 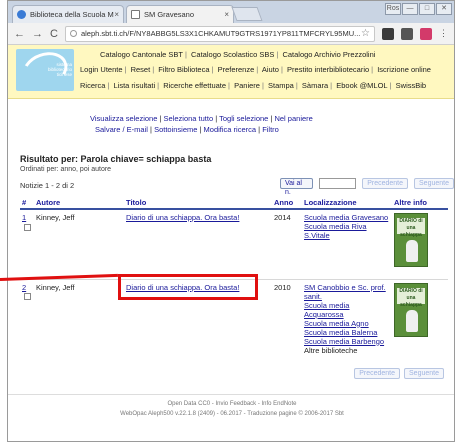 What do you see at coordinates (444, 9) in the screenshot?
I see `close-window-button: ✕` at bounding box center [444, 9].